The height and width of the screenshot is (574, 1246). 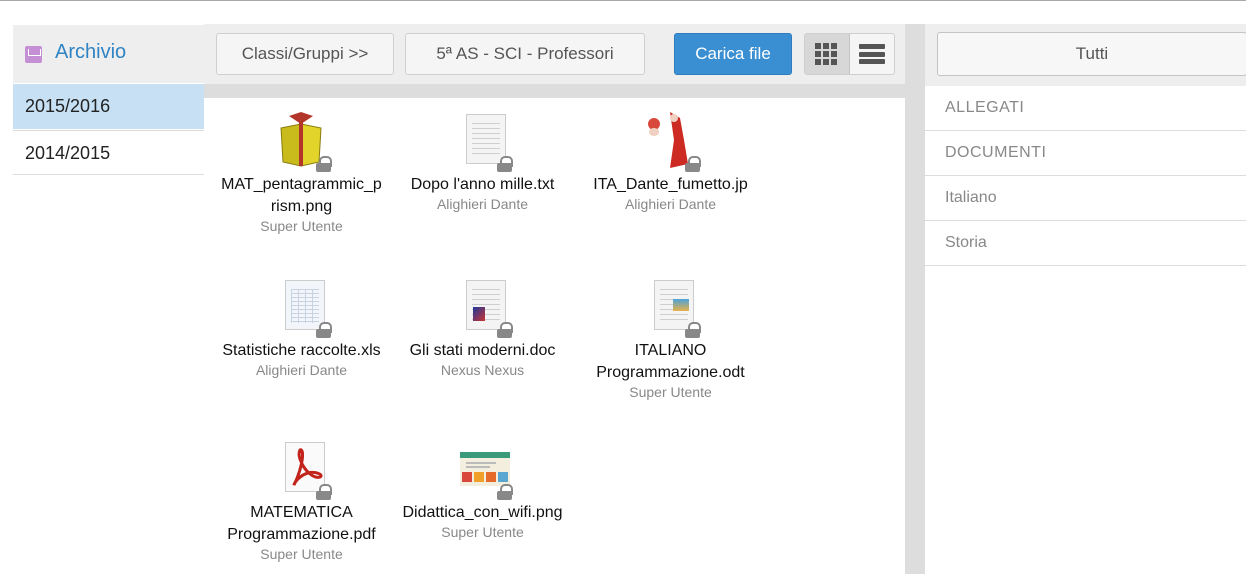 I want to click on pdf-icon, so click(x=302, y=469).